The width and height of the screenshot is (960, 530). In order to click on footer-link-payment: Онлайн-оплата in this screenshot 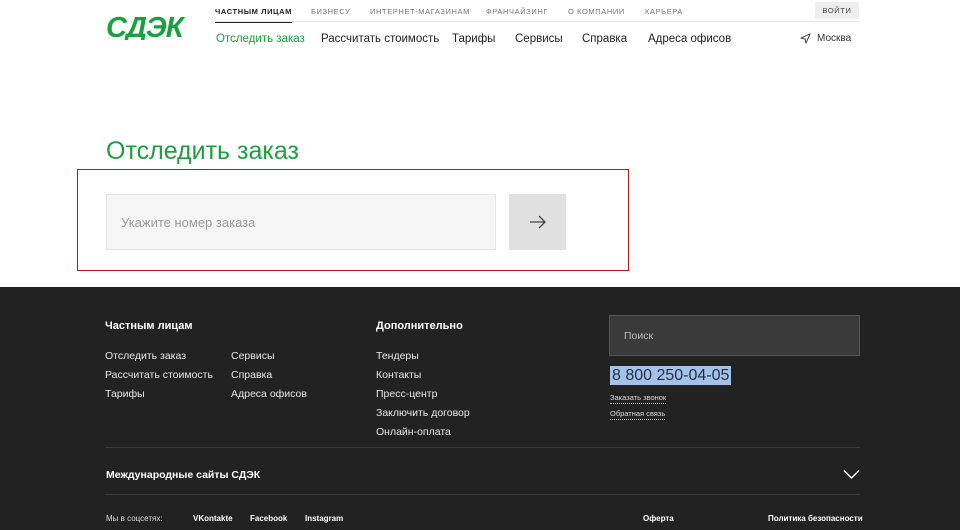, I will do `click(413, 432)`.